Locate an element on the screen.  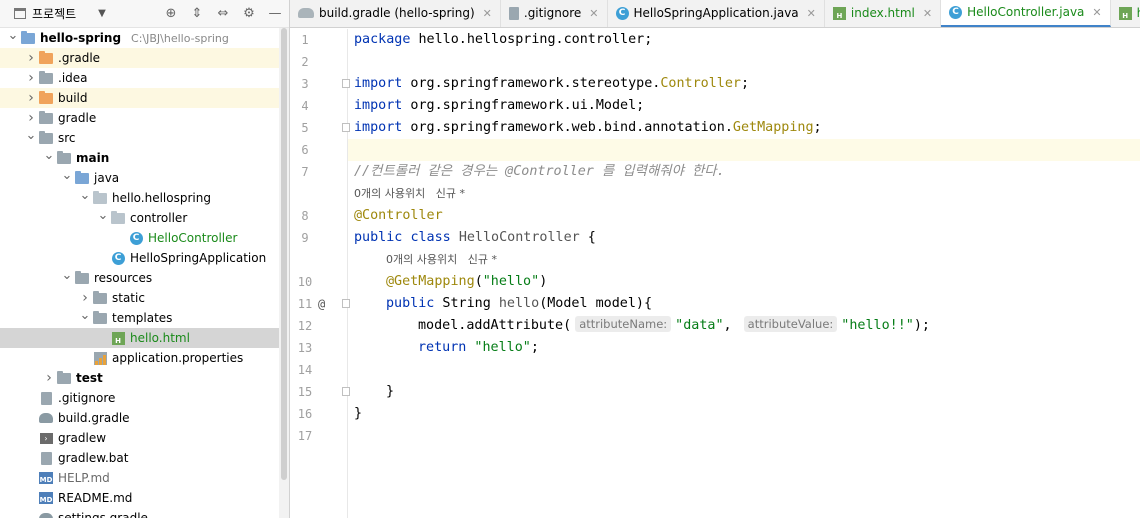
tree-item: MD HELP.md is located at coordinates (139, 478).